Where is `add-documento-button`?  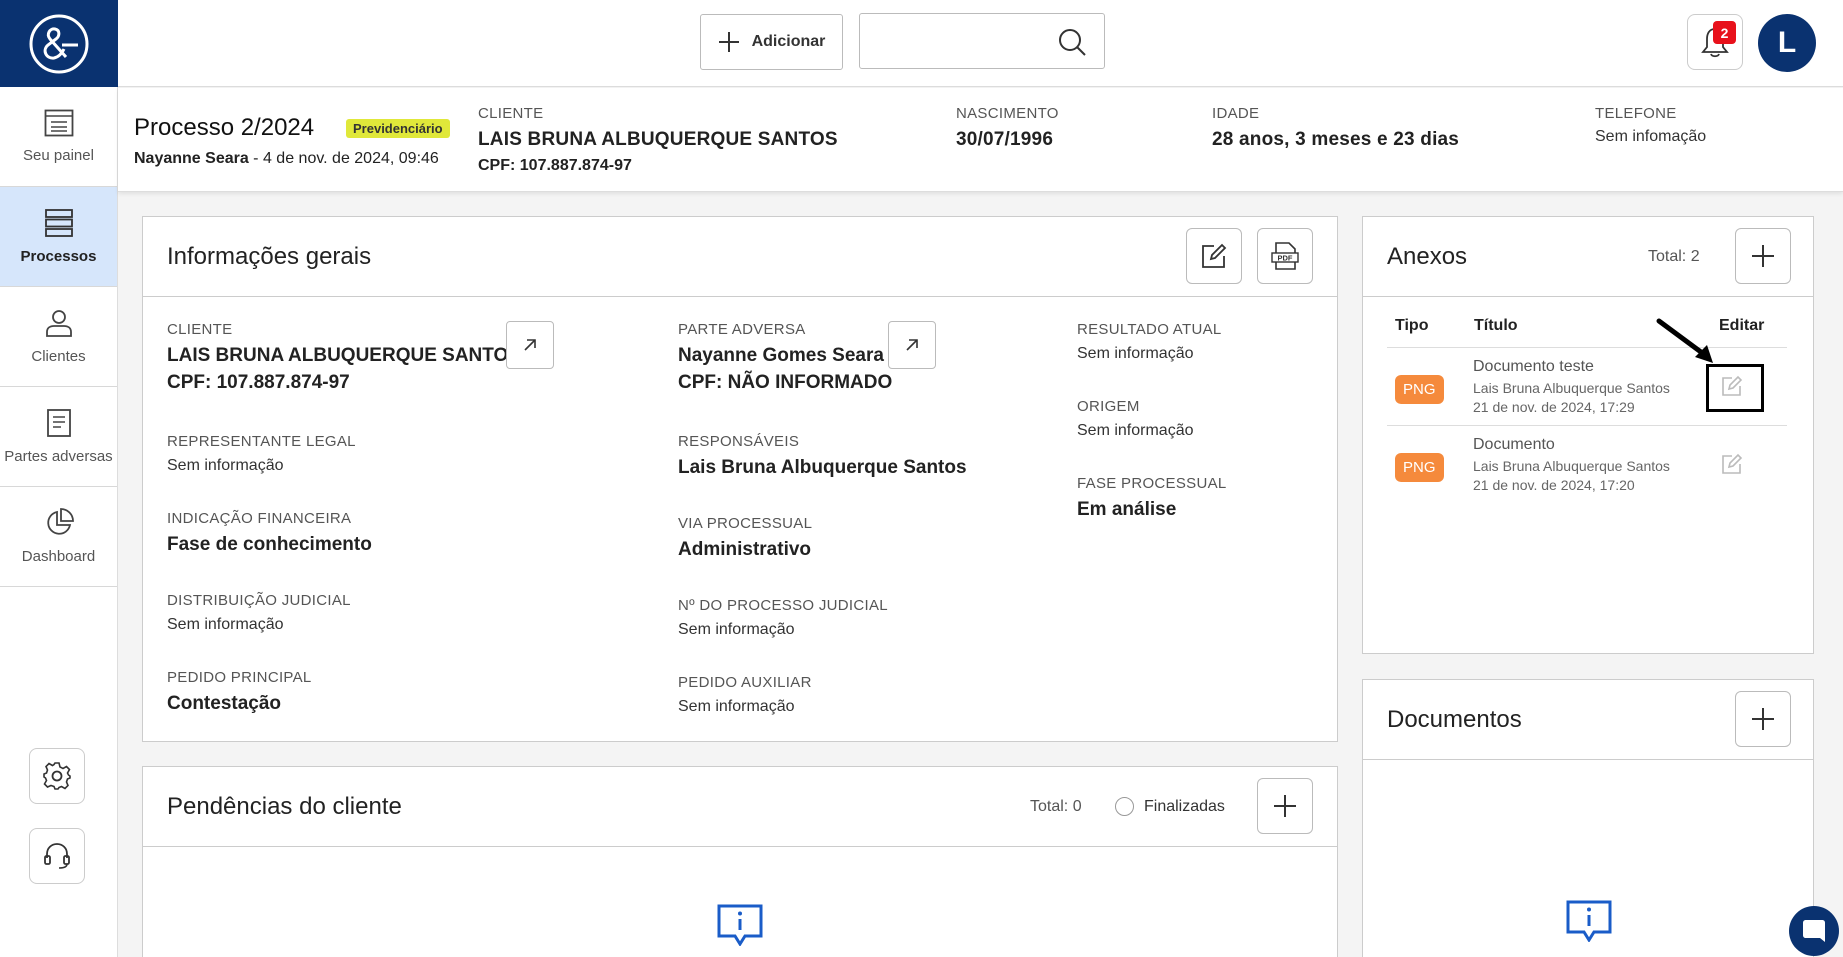 add-documento-button is located at coordinates (1763, 719).